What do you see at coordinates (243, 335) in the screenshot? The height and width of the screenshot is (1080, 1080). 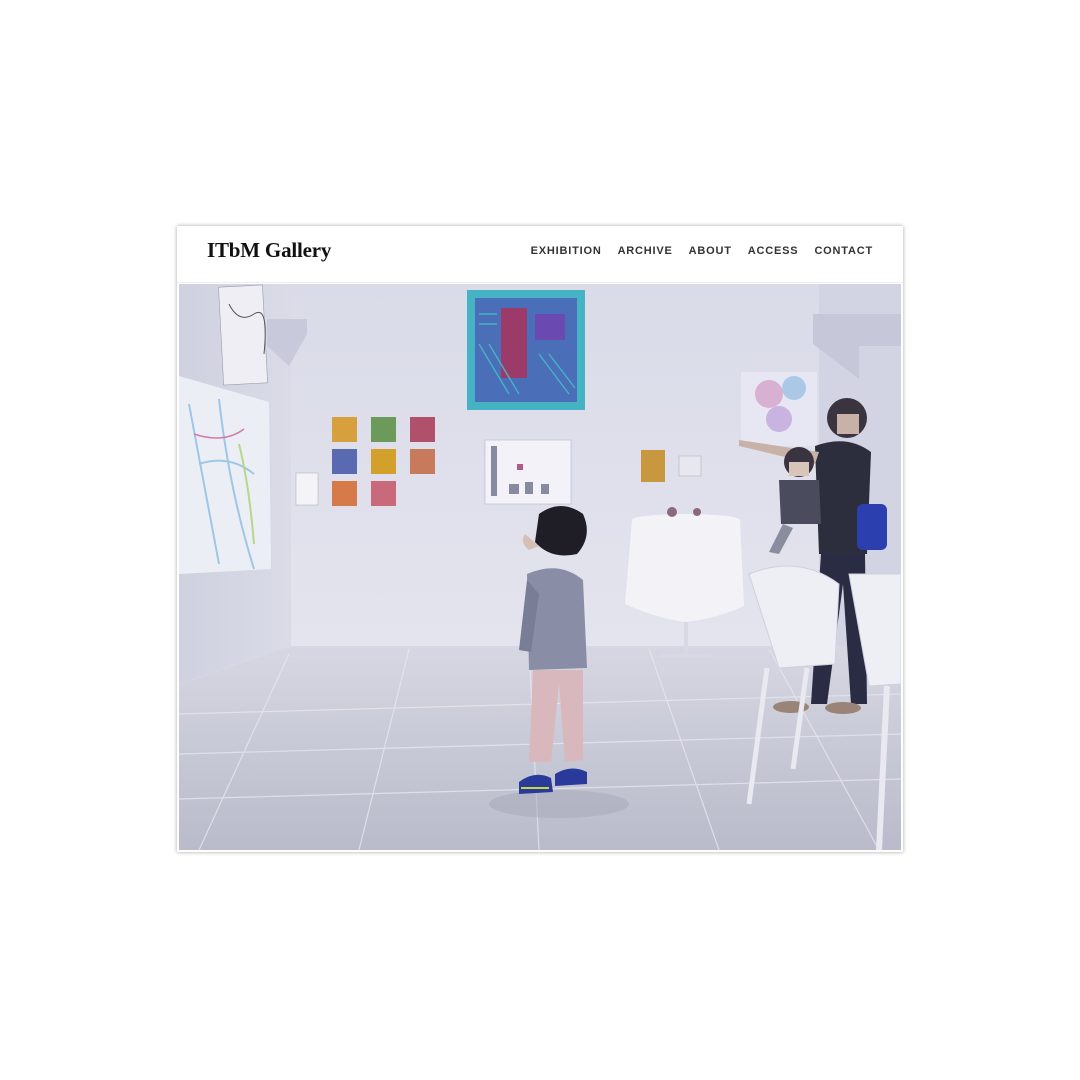 I see `artwork-sketch` at bounding box center [243, 335].